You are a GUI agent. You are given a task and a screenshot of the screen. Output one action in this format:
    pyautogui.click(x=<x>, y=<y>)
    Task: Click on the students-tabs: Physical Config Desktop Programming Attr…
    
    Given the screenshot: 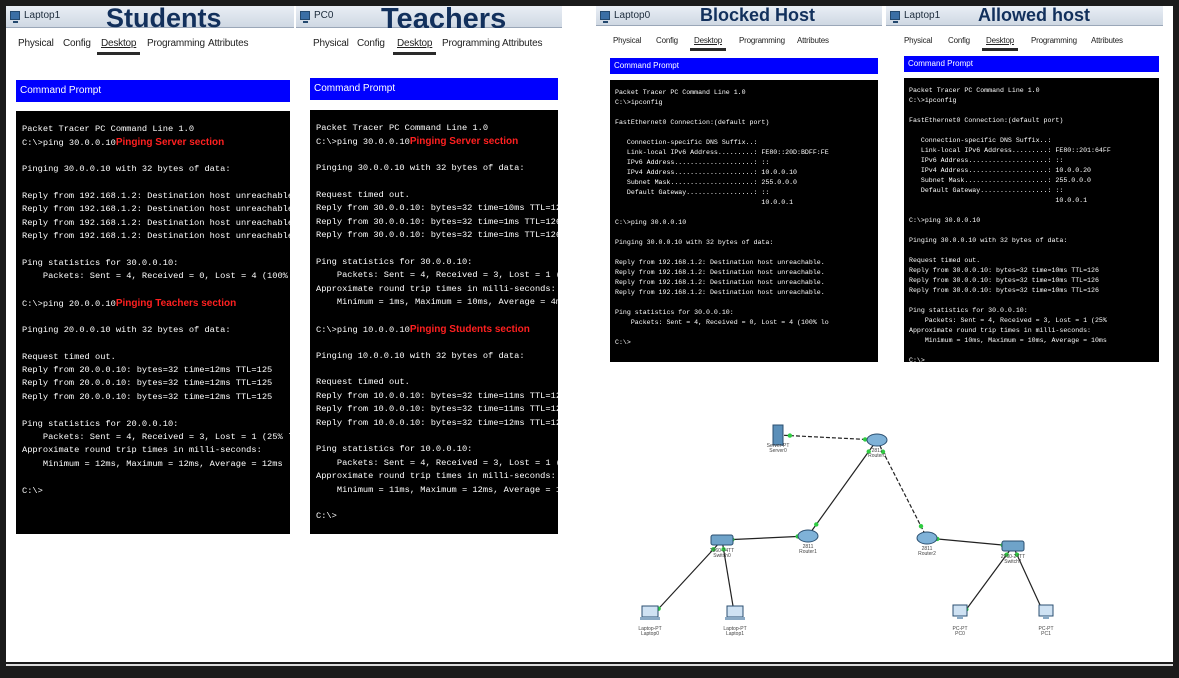 What is the action you would take?
    pyautogui.click(x=150, y=43)
    